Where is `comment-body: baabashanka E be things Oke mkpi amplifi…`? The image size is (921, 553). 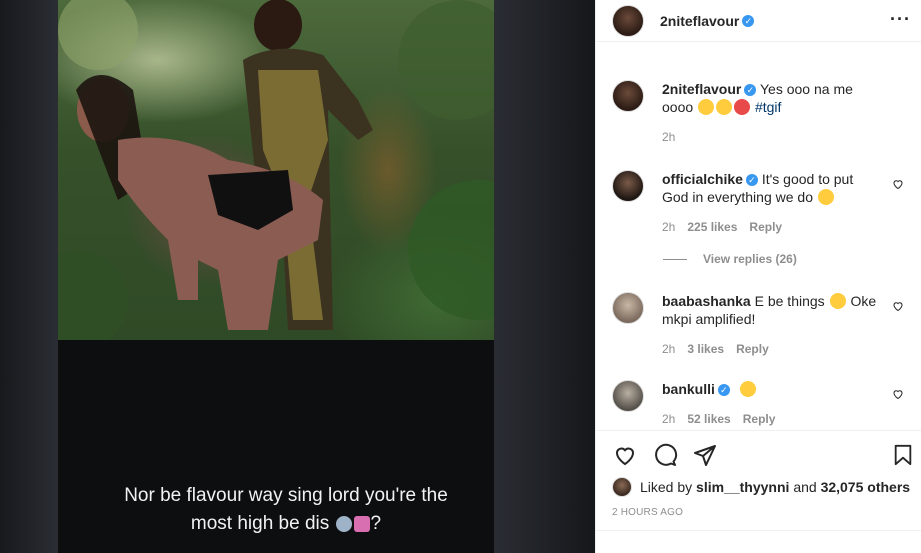
comment-body: baabashanka E be things Oke mkpi amplifi… is located at coordinates (771, 325).